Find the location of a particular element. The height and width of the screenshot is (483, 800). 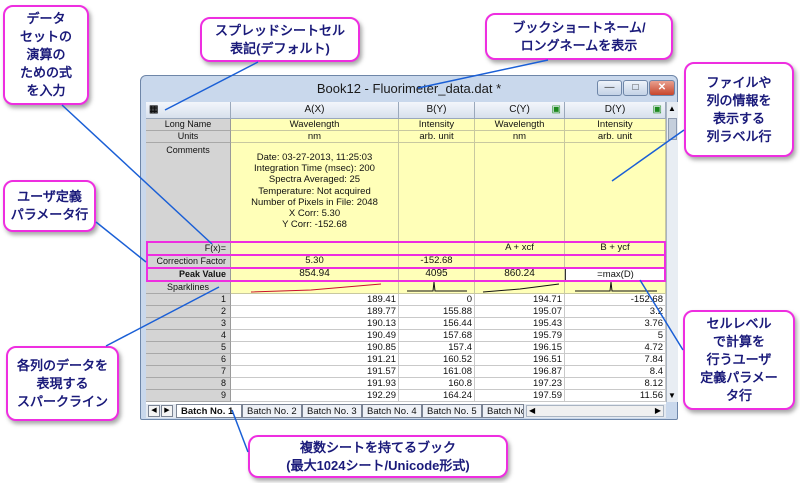

sparkline-c is located at coordinates (520, 287).